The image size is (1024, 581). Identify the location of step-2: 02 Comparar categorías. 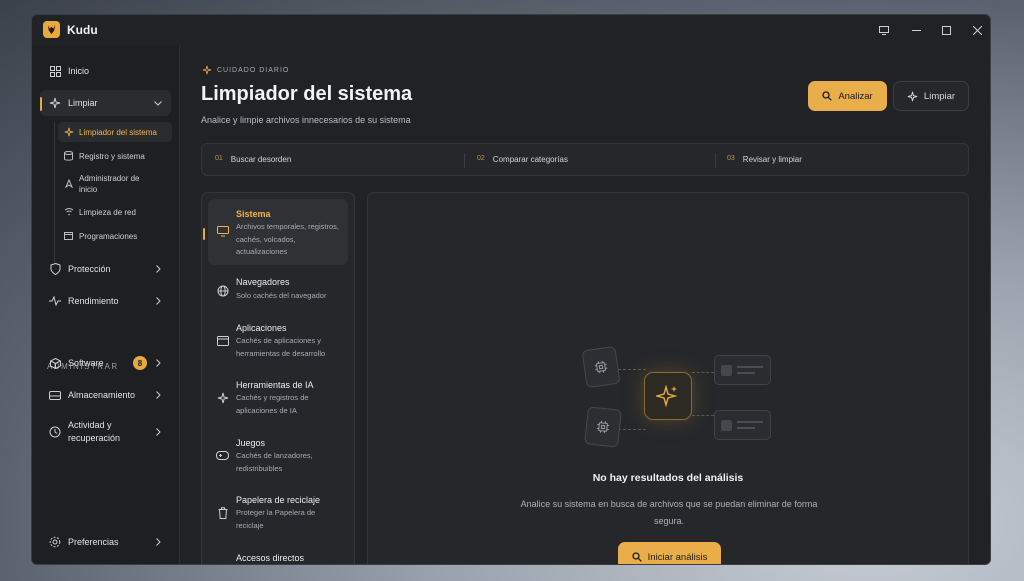
(522, 159).